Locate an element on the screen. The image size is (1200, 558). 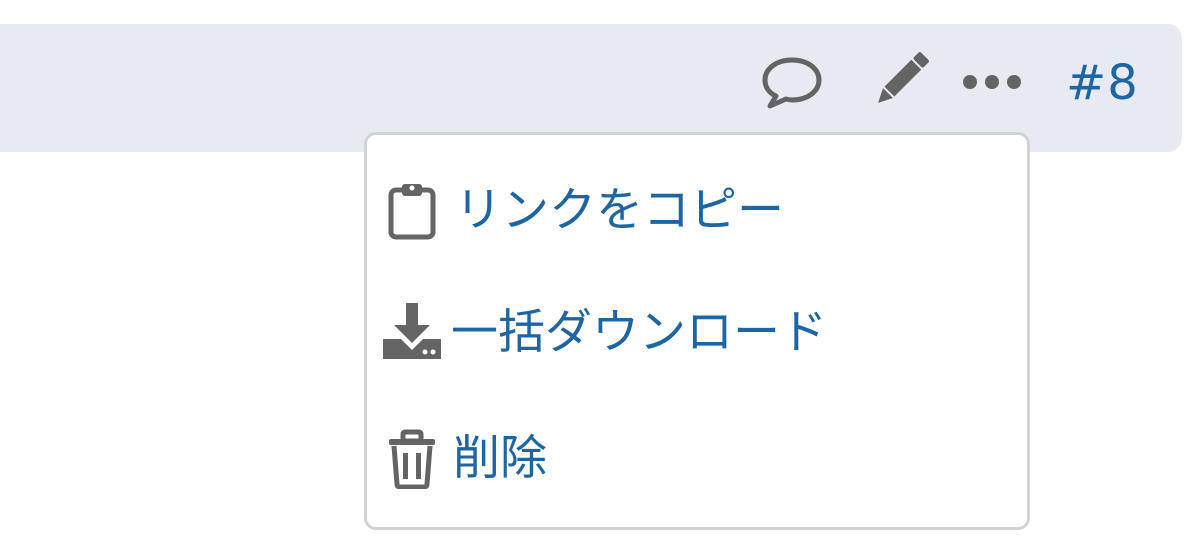
trash-icon is located at coordinates (412, 459).